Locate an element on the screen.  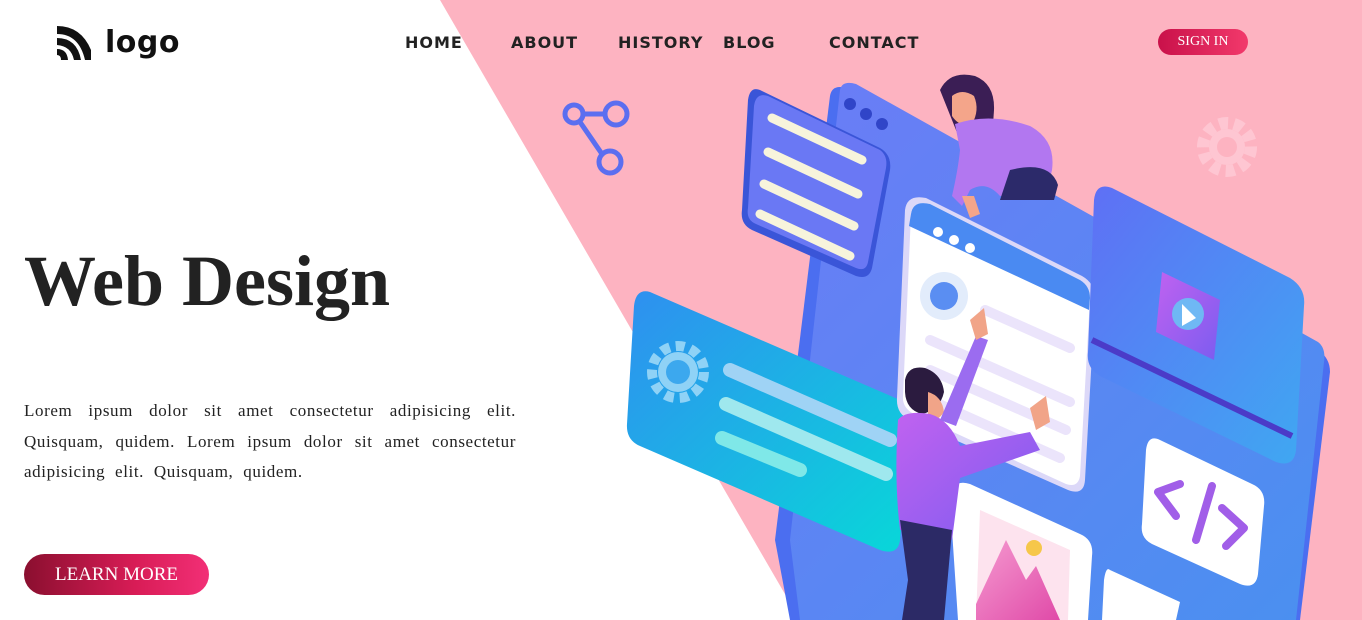
logo-icon is located at coordinates (74, 43).